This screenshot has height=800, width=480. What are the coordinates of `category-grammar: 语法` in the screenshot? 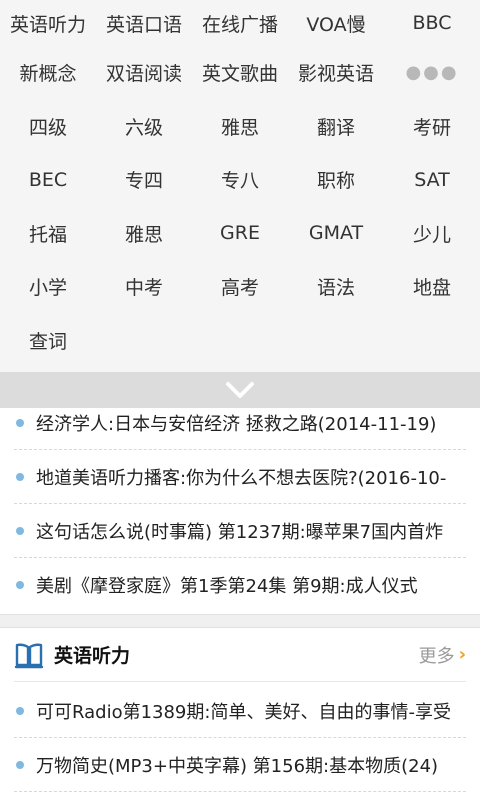 It's located at (336, 286).